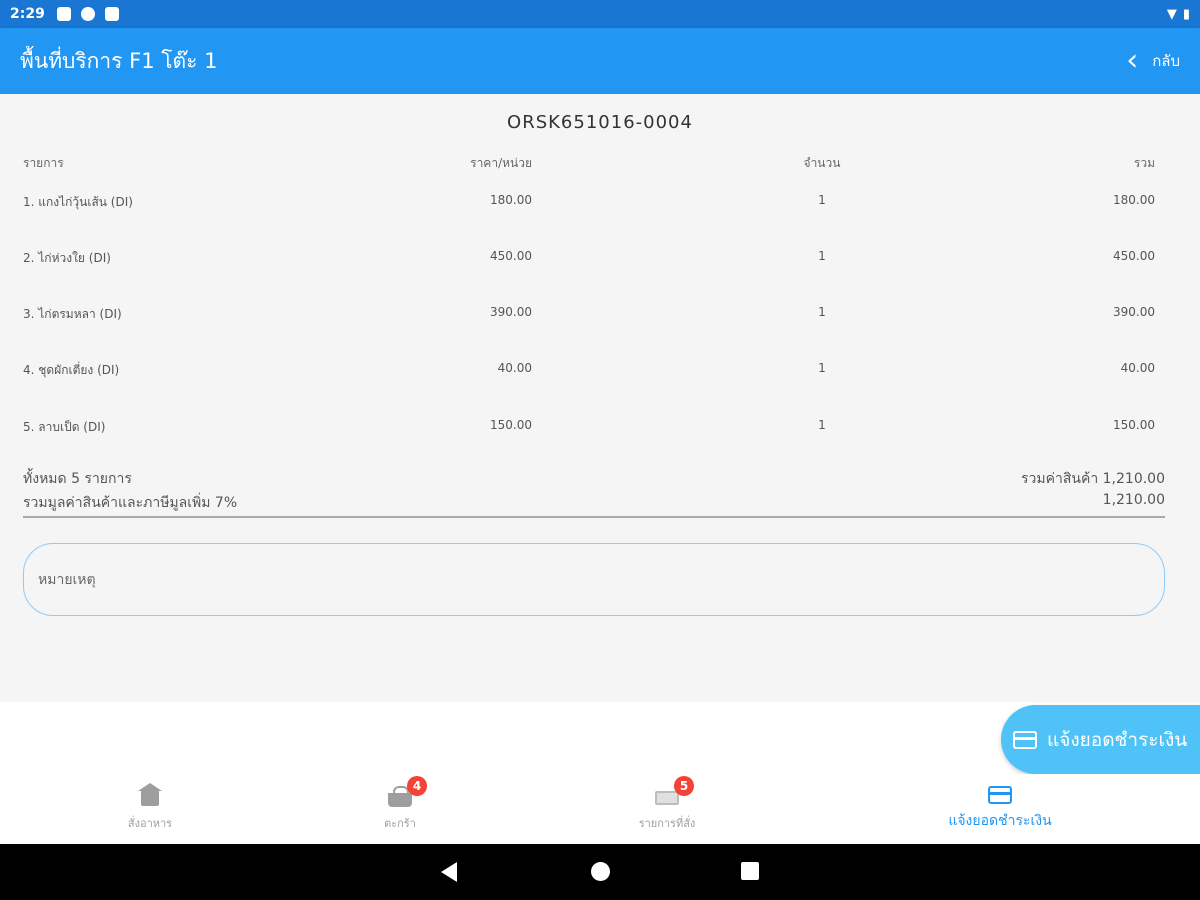 This screenshot has height=900, width=1200. Describe the element at coordinates (67, 258) in the screenshot. I see `item-name: 2. ไก่ห่วงใย (DI)` at that location.